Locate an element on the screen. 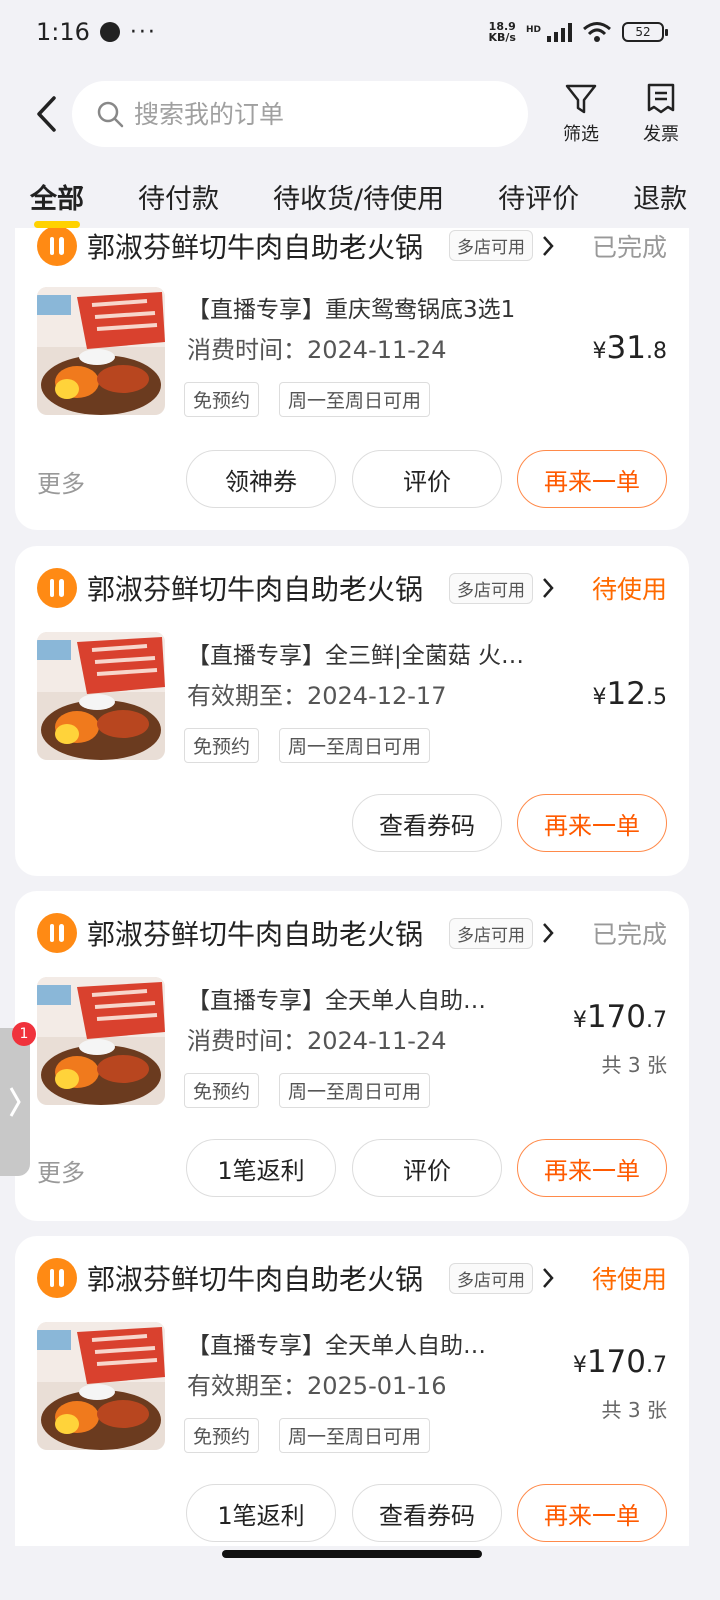 This screenshot has height=1600, width=720. order-tabs: 全部 待付款 待收货/待使用 待评价 退款 is located at coordinates (360, 196).